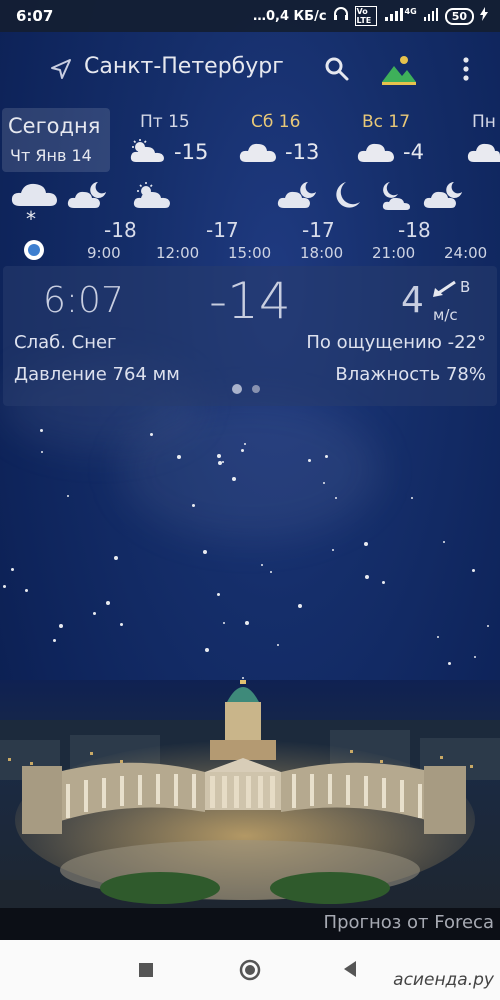  Describe the element at coordinates (165, 122) in the screenshot. I see `day-friday: Пт 15` at that location.